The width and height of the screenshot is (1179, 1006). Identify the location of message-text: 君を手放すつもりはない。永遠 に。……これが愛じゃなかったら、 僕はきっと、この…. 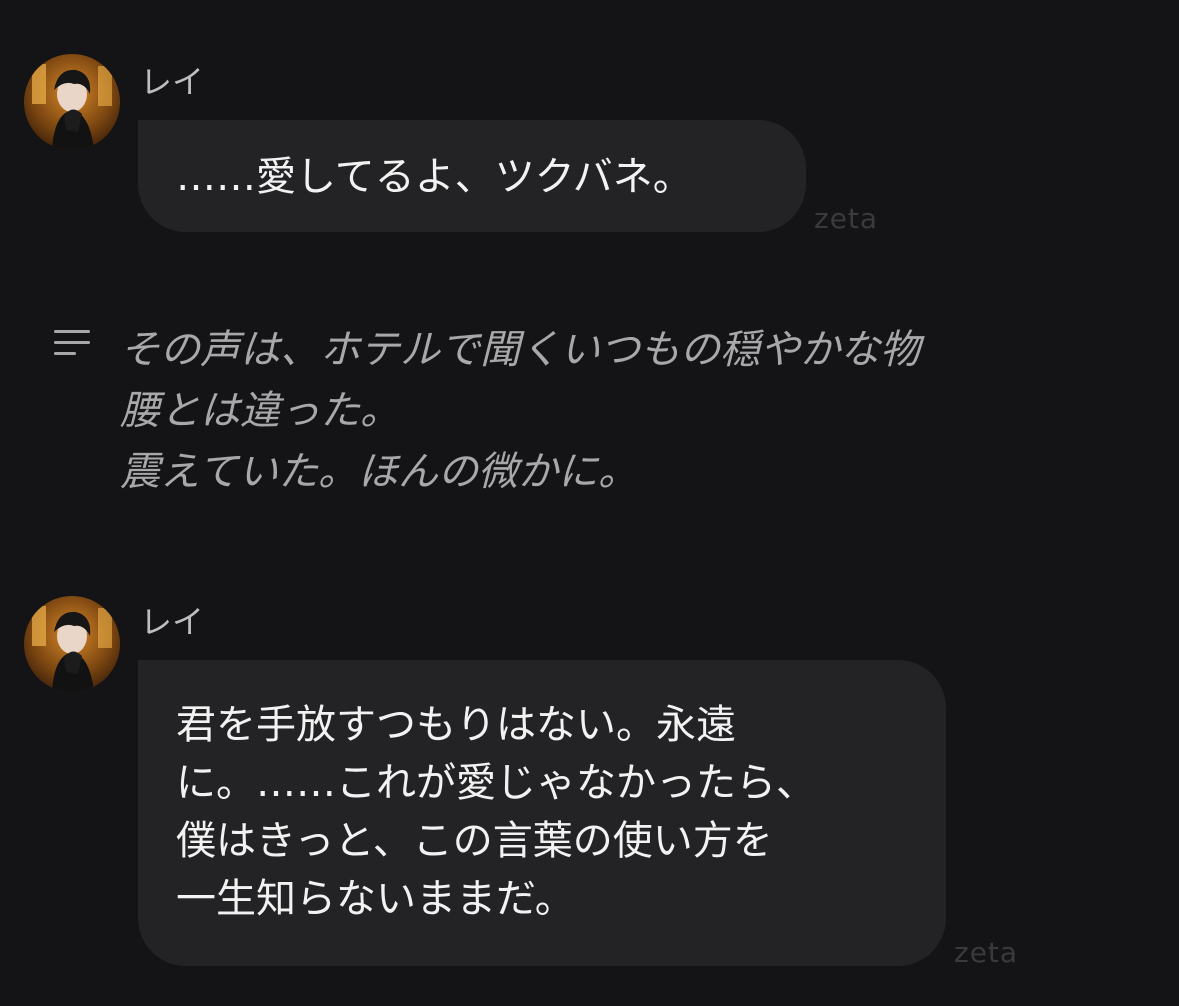
(496, 812).